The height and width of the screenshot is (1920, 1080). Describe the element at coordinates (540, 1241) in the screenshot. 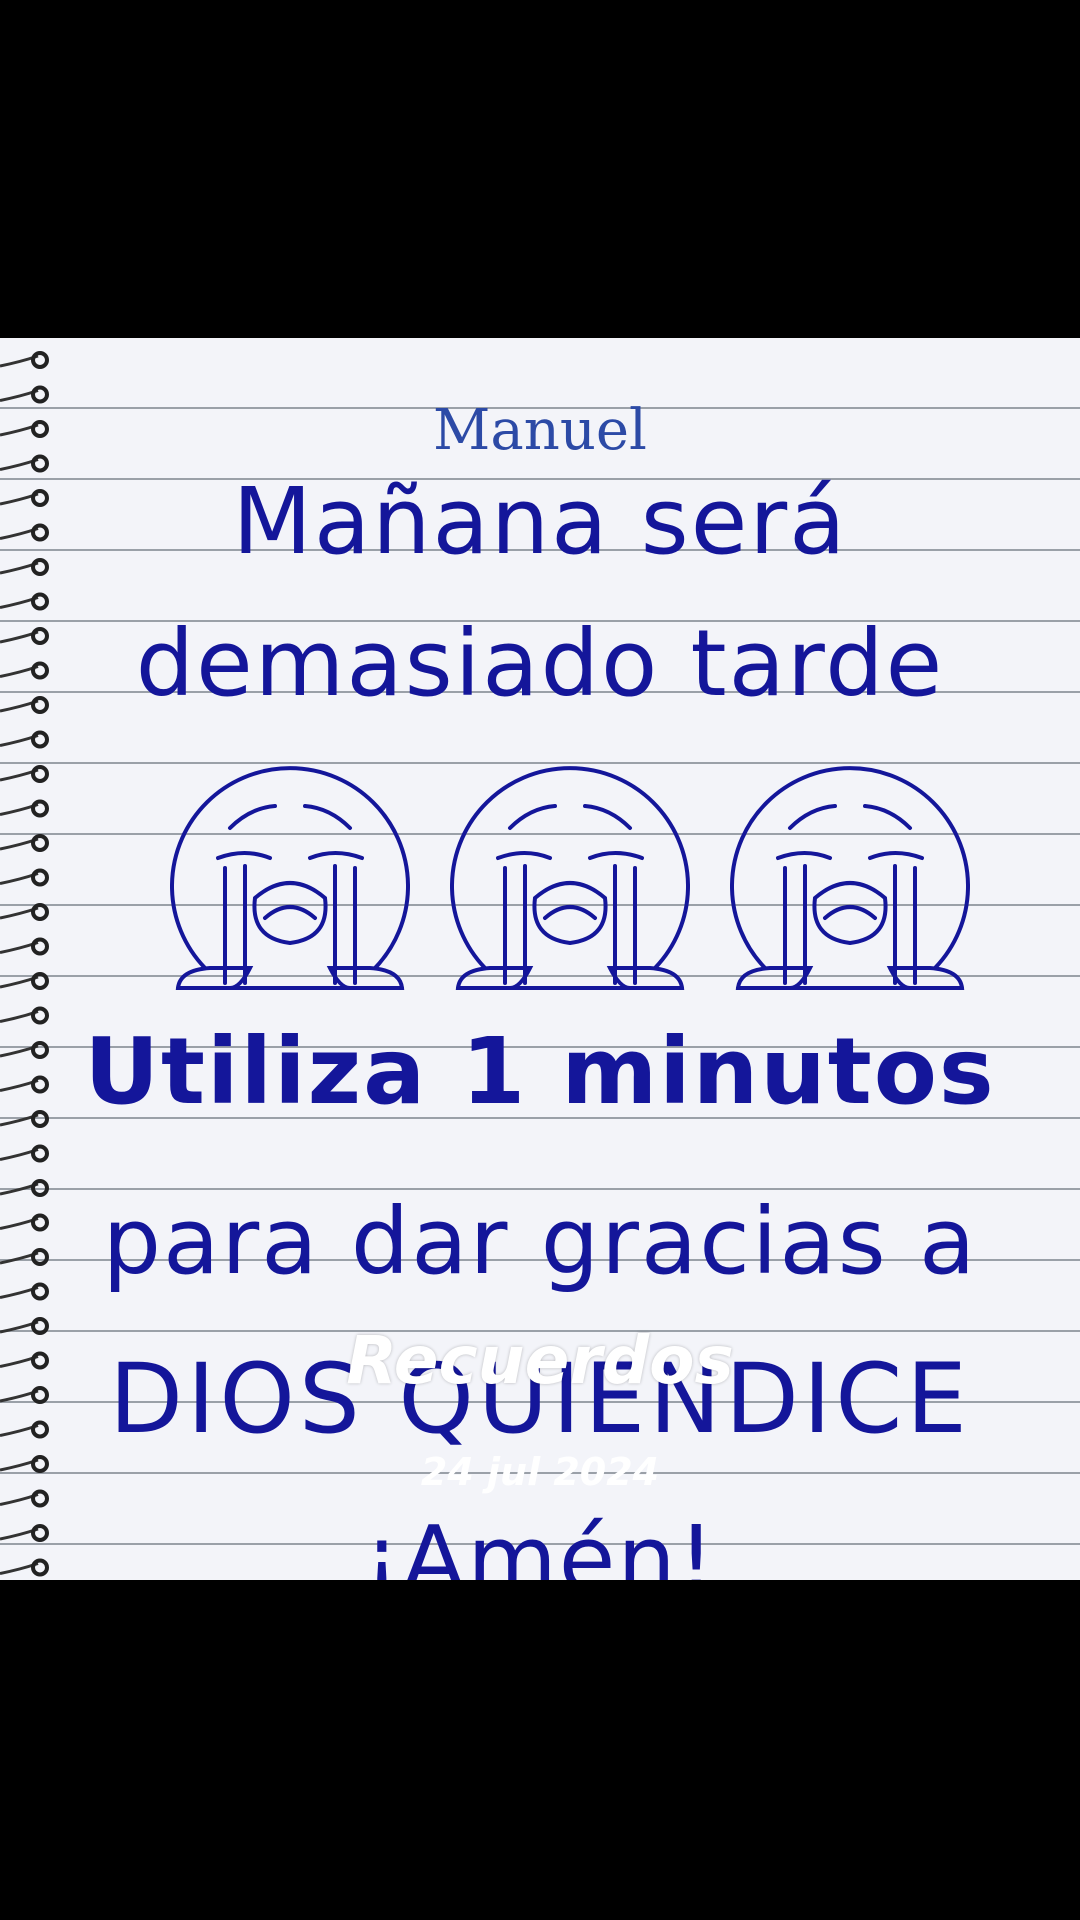

I see `note-line-4: para dar gracias a` at that location.